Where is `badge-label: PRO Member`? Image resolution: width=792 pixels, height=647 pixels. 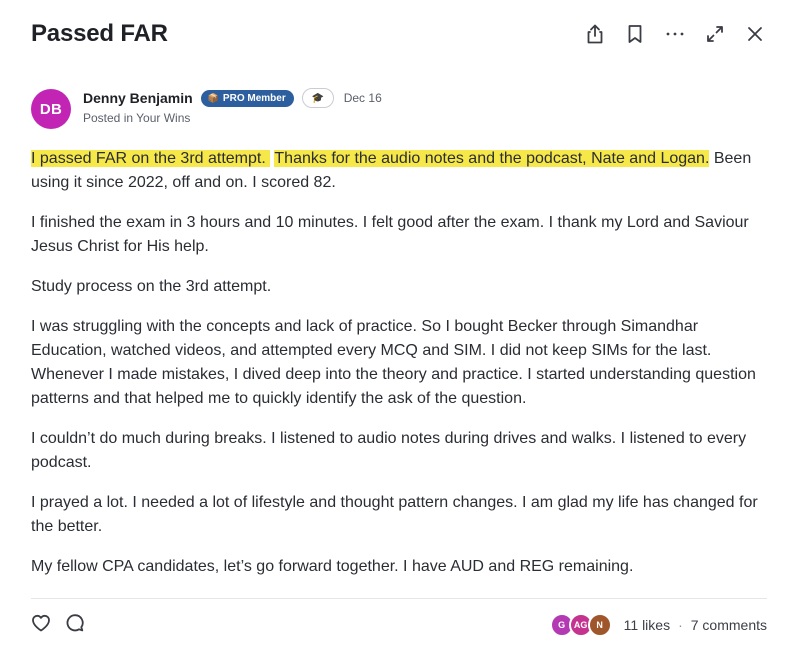 badge-label: PRO Member is located at coordinates (254, 98).